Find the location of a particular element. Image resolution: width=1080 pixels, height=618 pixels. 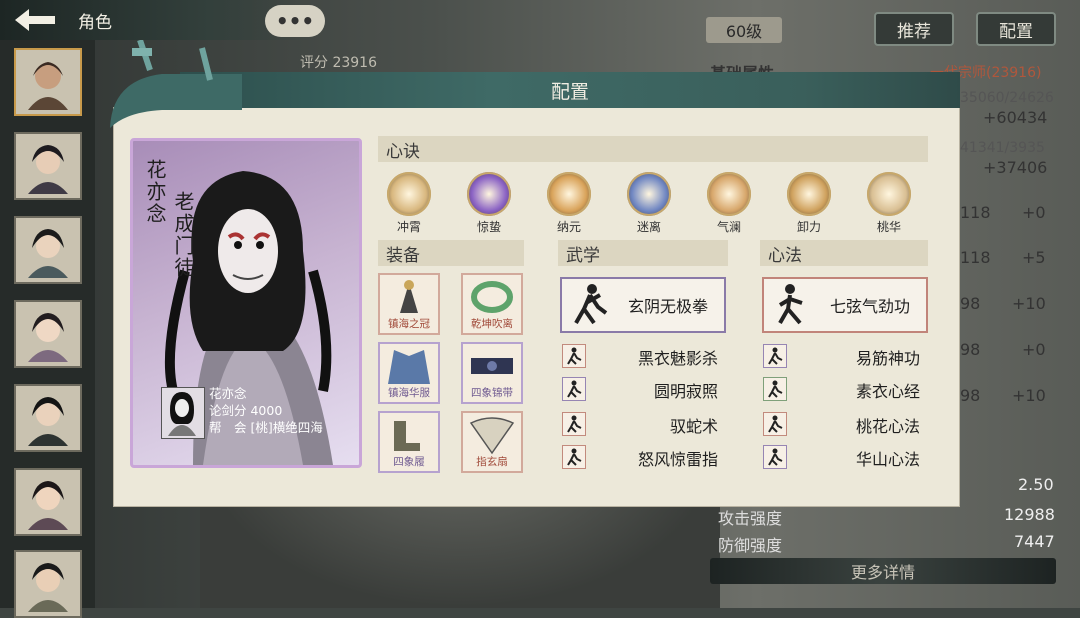

xinjue-item: 纳元 is located at coordinates (569, 203).